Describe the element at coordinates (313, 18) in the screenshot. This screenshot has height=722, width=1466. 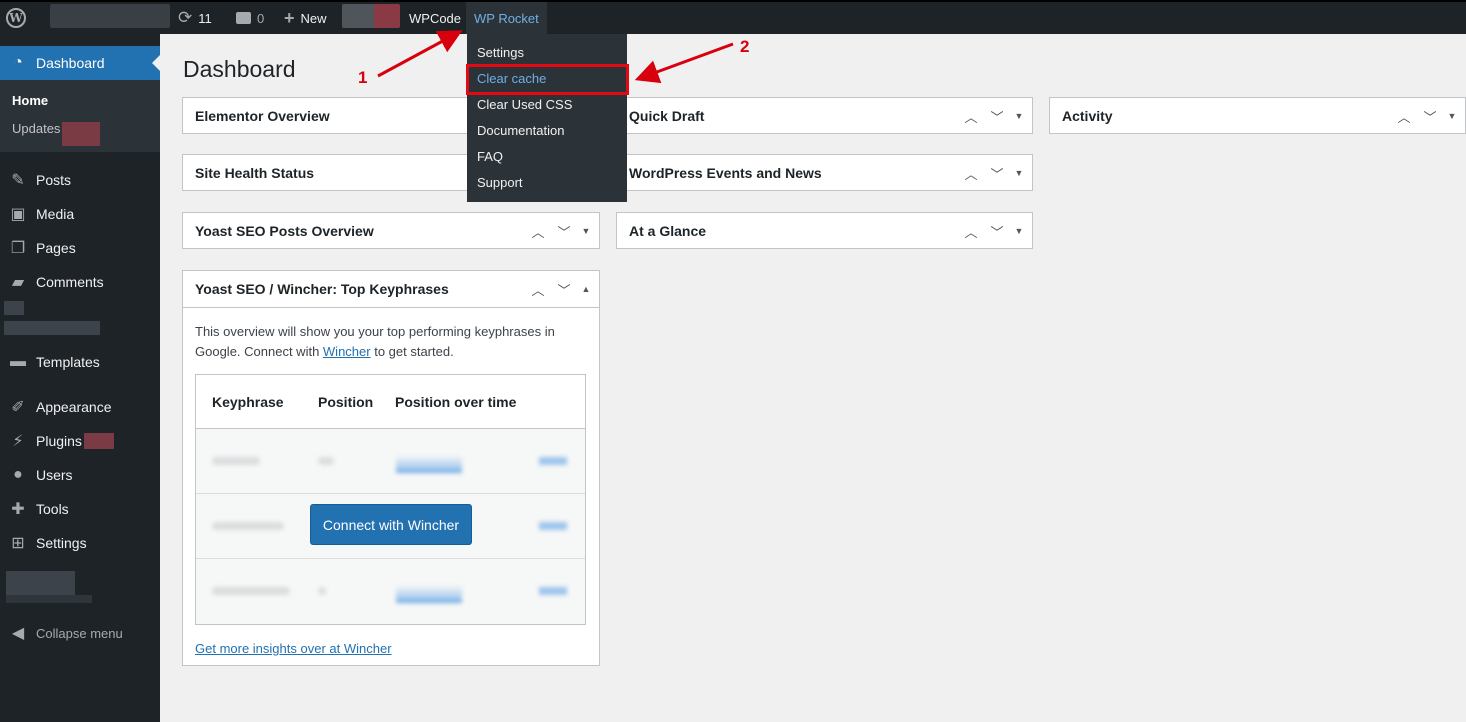
I see `new-label: New` at that location.